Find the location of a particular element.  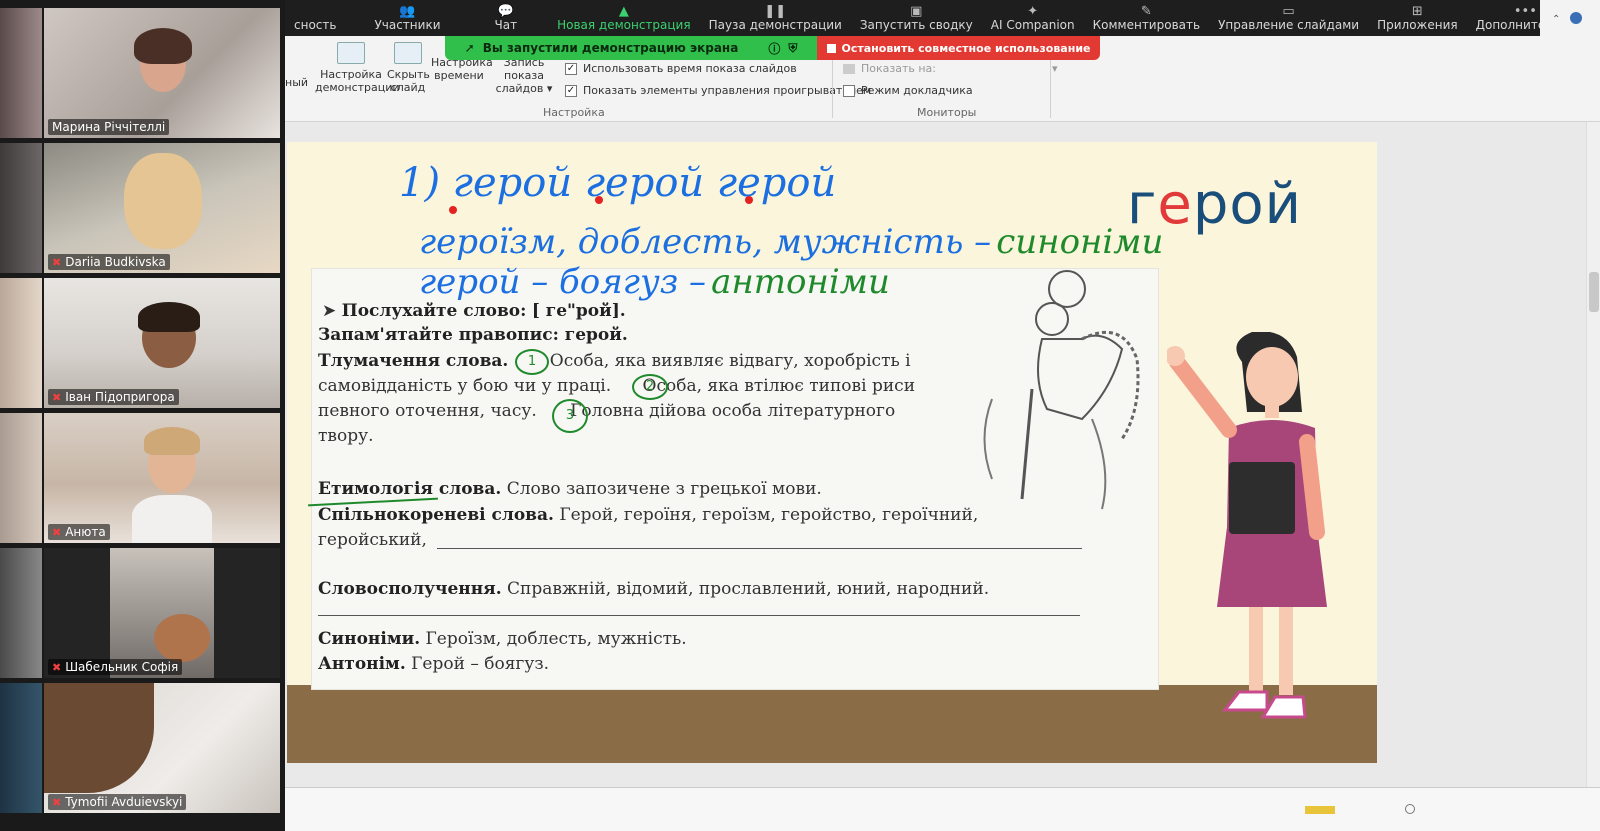

use-timings-checkbox: ✓ Использовать время показа слайдов is located at coordinates (681, 68).